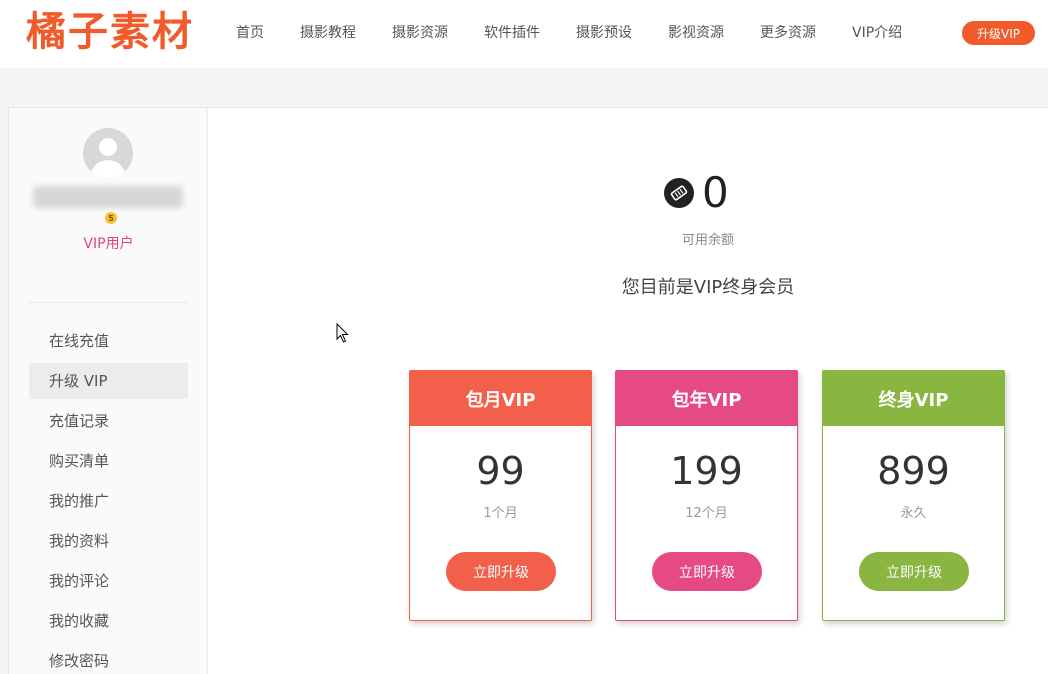  I want to click on plan-card-lifetime: 终身VIP 899 永久 立即升级, so click(913, 495).